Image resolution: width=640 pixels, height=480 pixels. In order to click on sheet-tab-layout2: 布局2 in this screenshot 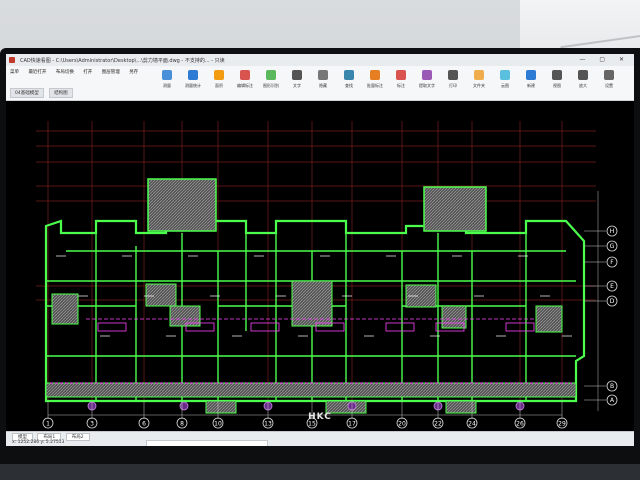, I will do `click(77, 437)`.